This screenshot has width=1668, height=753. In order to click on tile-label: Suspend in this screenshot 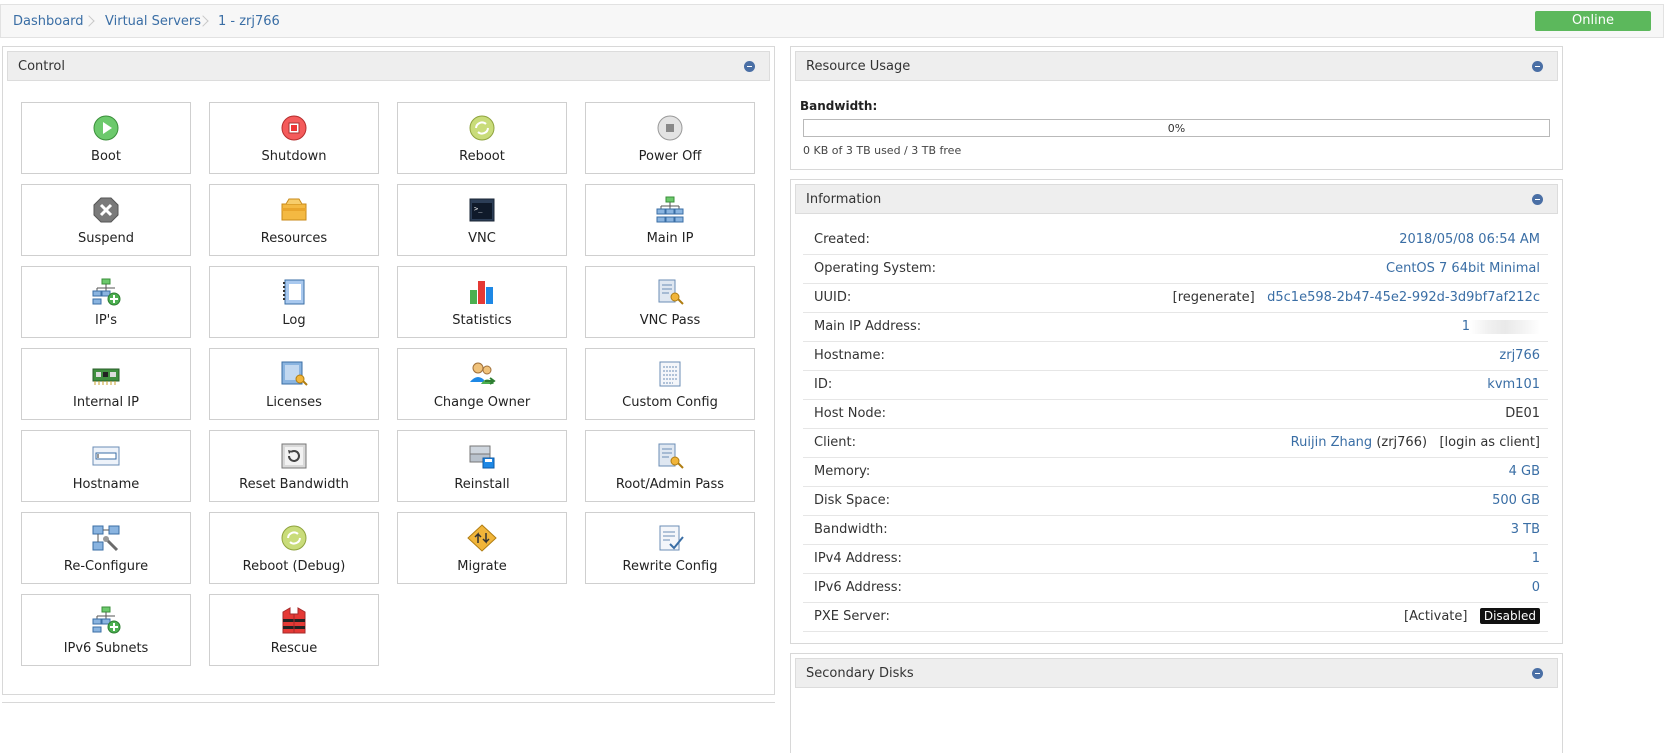, I will do `click(105, 238)`.